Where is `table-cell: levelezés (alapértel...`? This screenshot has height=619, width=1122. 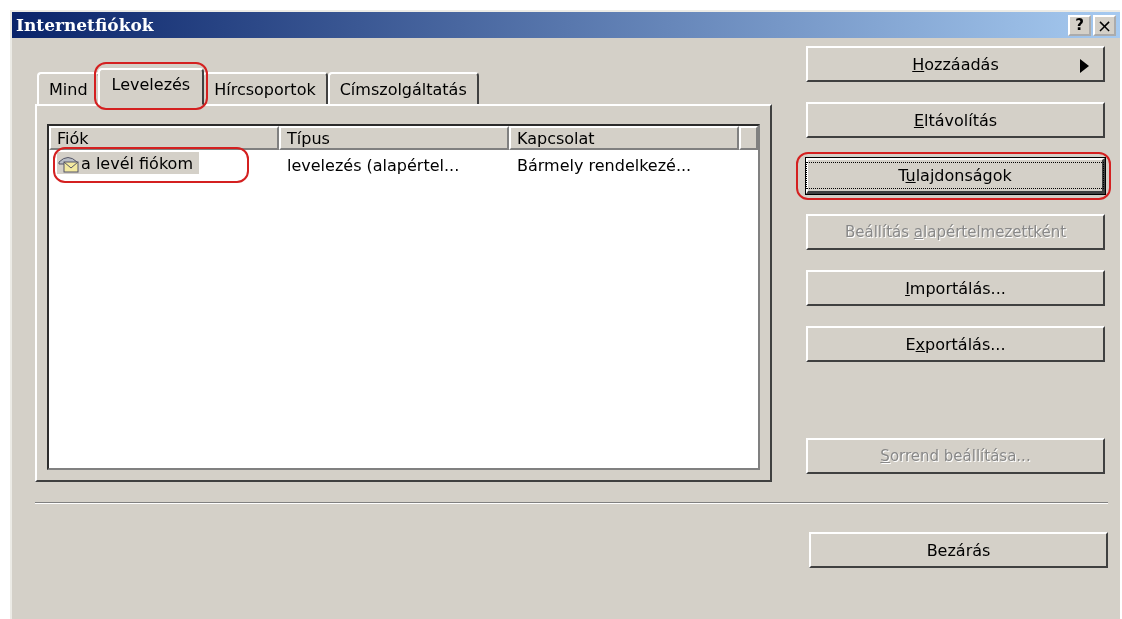 table-cell: levelezés (alapértel... is located at coordinates (373, 165).